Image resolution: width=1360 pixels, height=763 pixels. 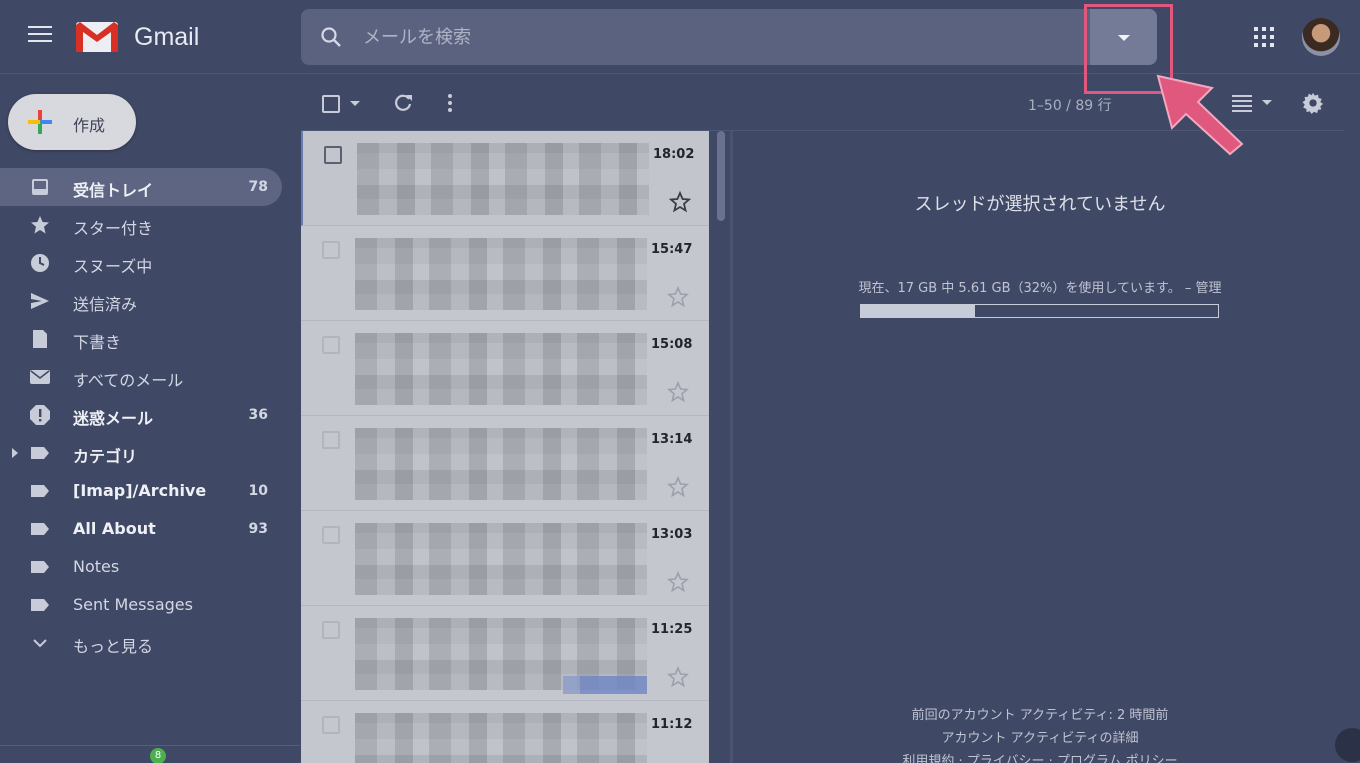 I want to click on sidebar-item-label: 下書き, so click(x=97, y=342).